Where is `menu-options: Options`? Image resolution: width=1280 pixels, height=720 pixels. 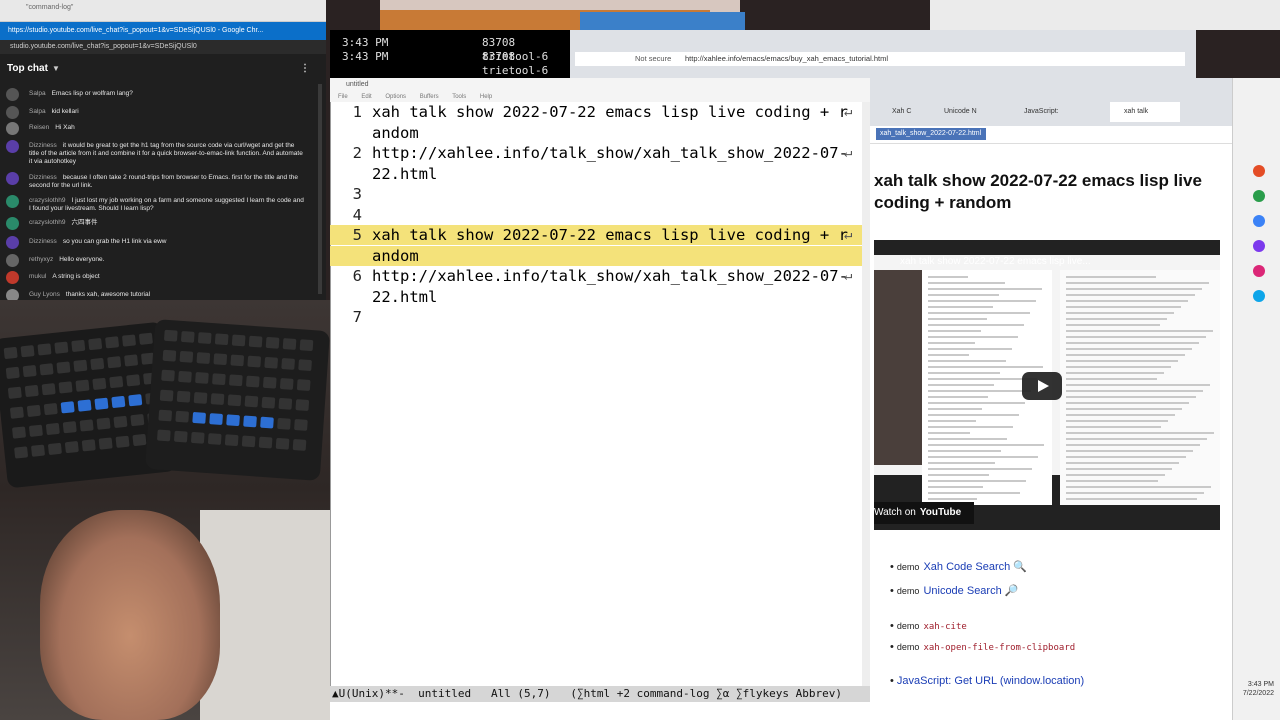
menu-options: Options is located at coordinates (395, 97).